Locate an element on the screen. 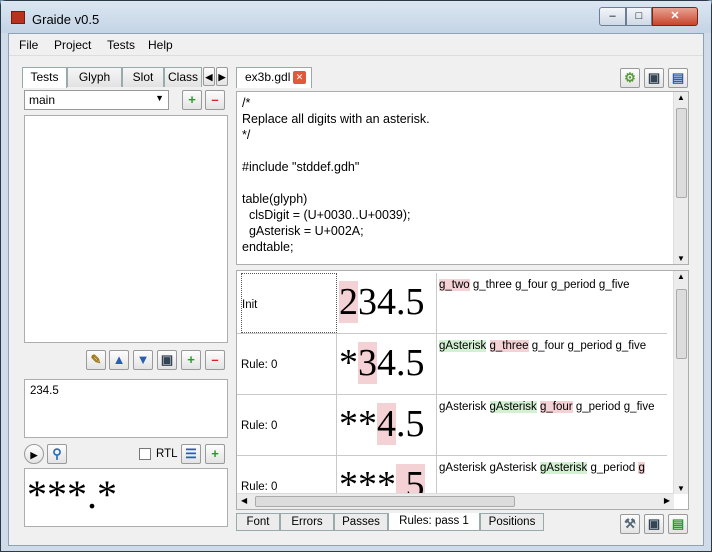  remove-test-group-button: – is located at coordinates (215, 100).